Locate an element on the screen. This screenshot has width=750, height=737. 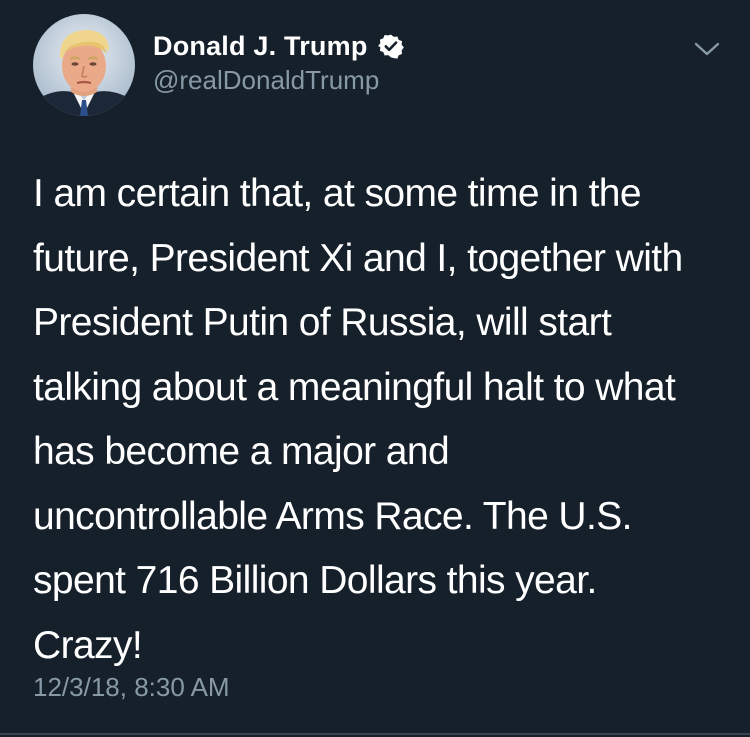
verified-badge-icon is located at coordinates (390, 46).